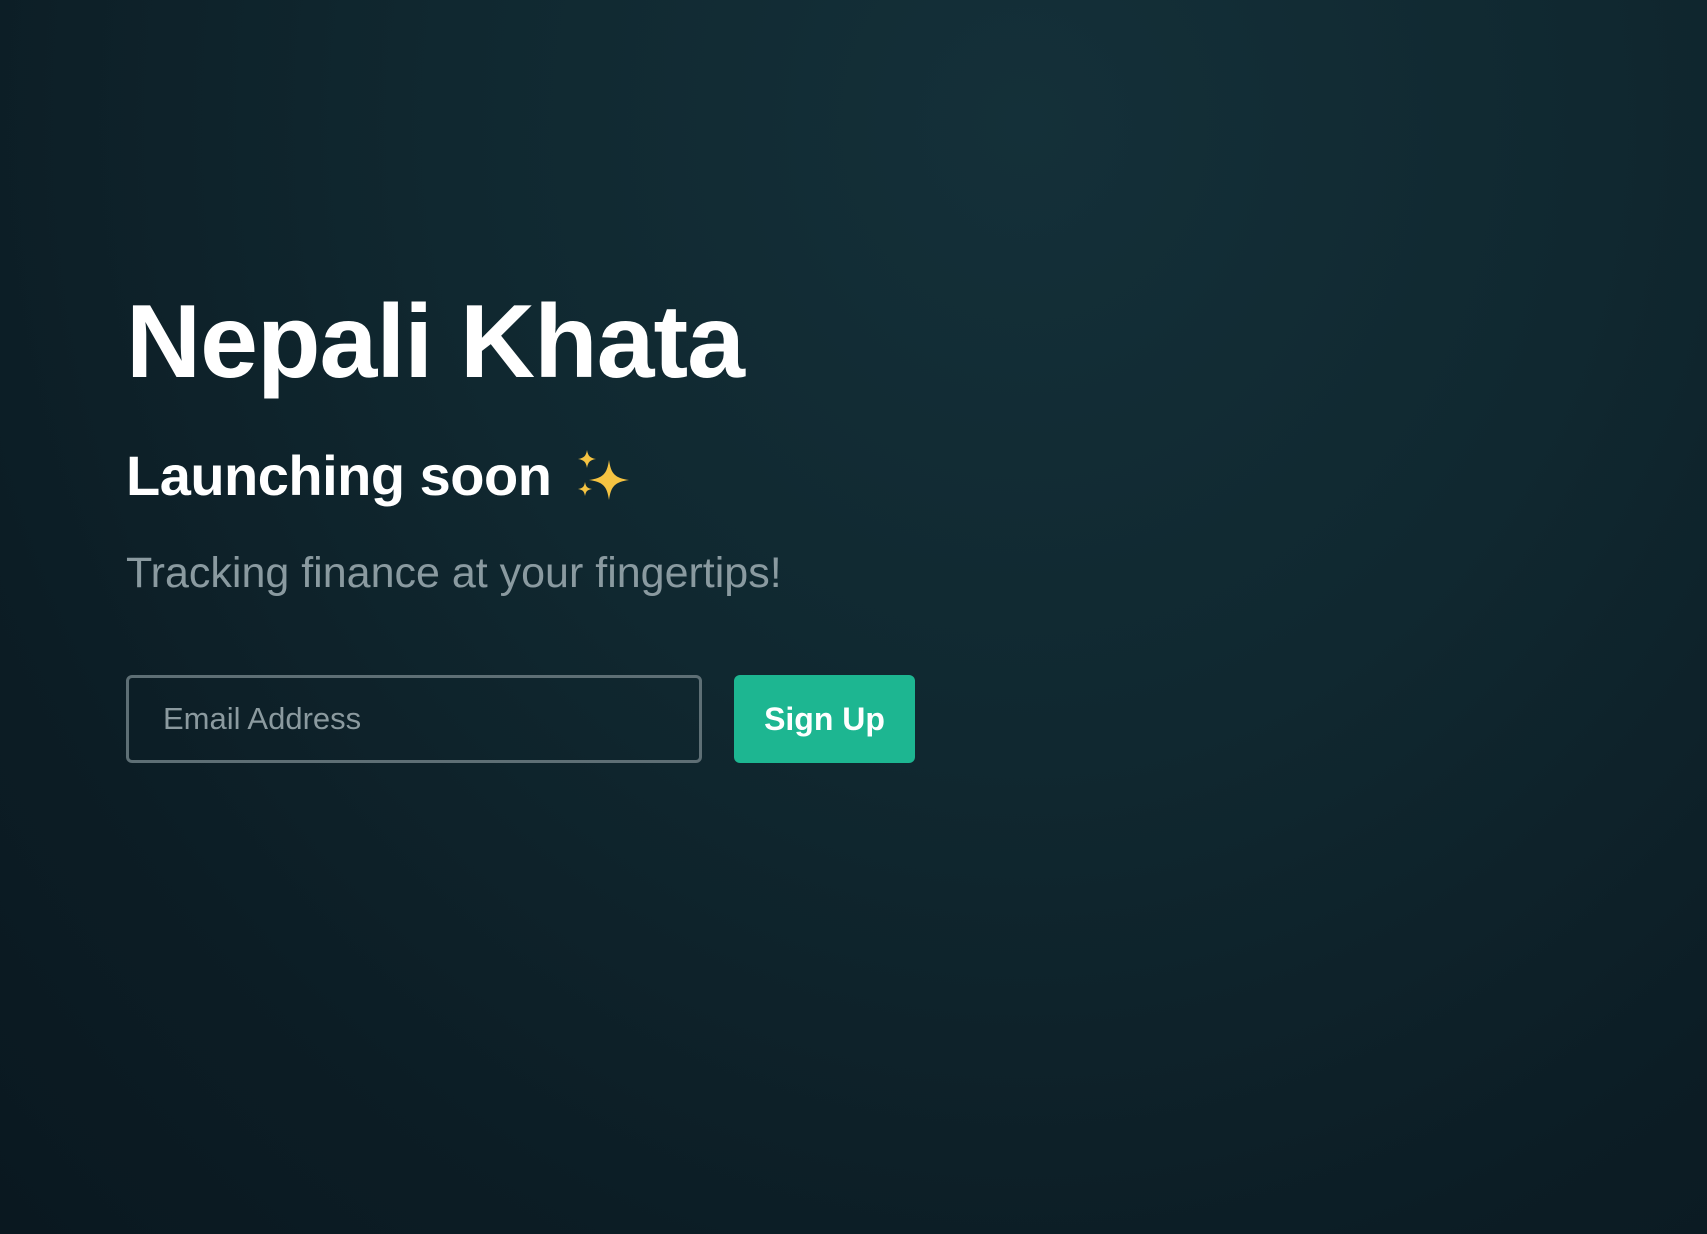 Image resolution: width=1707 pixels, height=1234 pixels. I want to click on launching-soon-text: Launching soon, so click(339, 475).